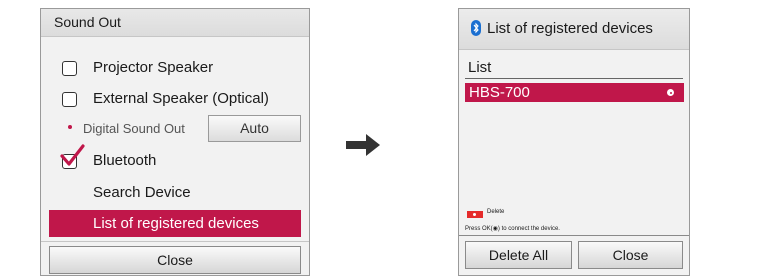 This screenshot has height=279, width=761. I want to click on registered-devices-item: List of registered devices, so click(175, 223).